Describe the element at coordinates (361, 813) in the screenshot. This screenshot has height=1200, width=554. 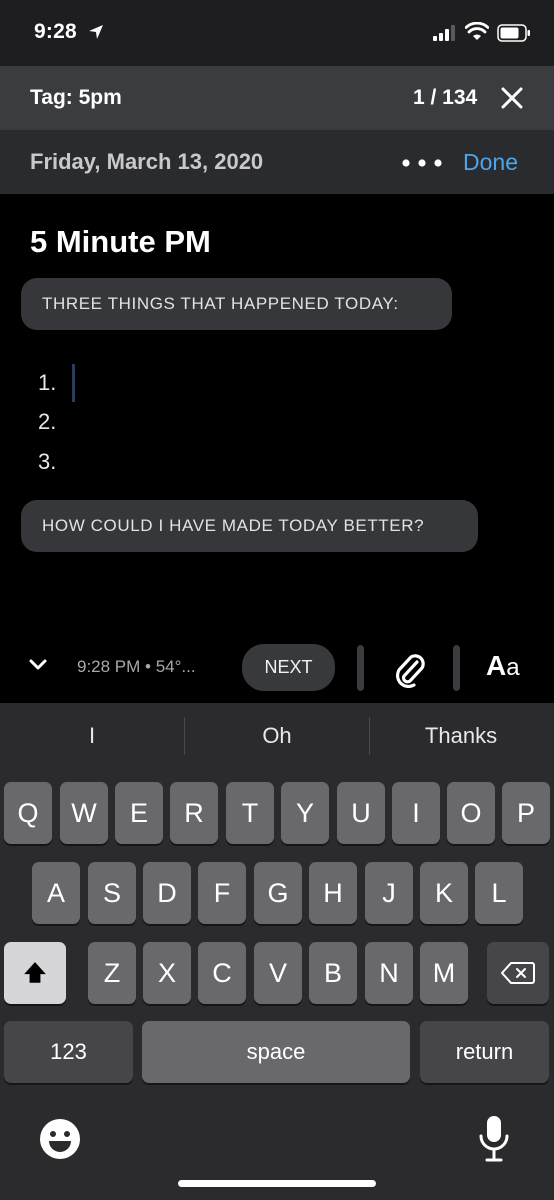
I see `key: U` at that location.